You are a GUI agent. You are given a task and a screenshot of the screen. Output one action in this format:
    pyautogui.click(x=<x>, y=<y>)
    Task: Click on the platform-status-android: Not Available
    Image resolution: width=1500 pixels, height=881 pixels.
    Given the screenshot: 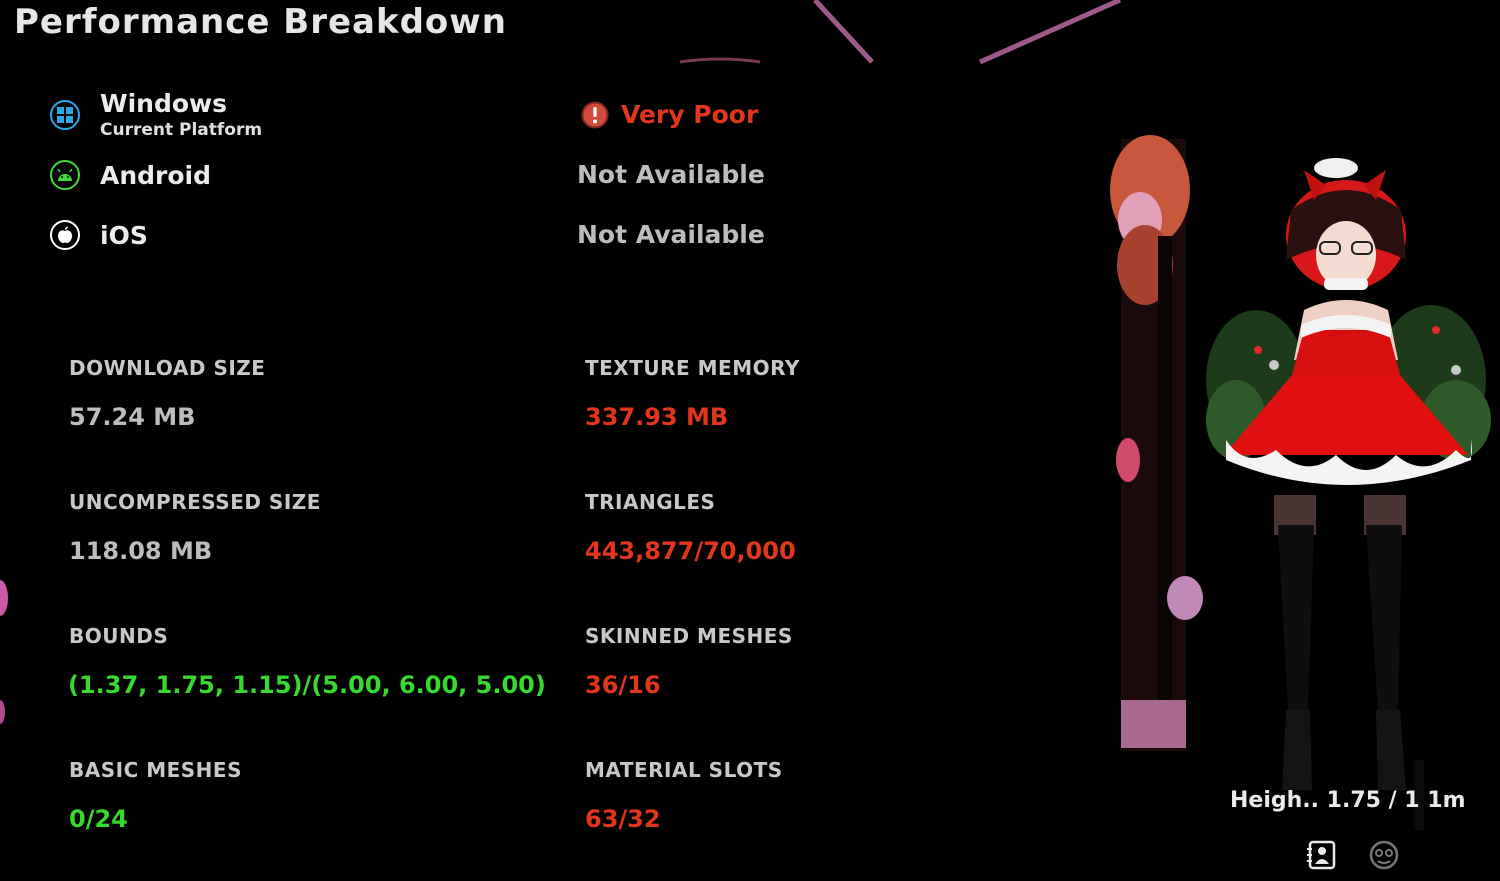 What is the action you would take?
    pyautogui.click(x=671, y=174)
    